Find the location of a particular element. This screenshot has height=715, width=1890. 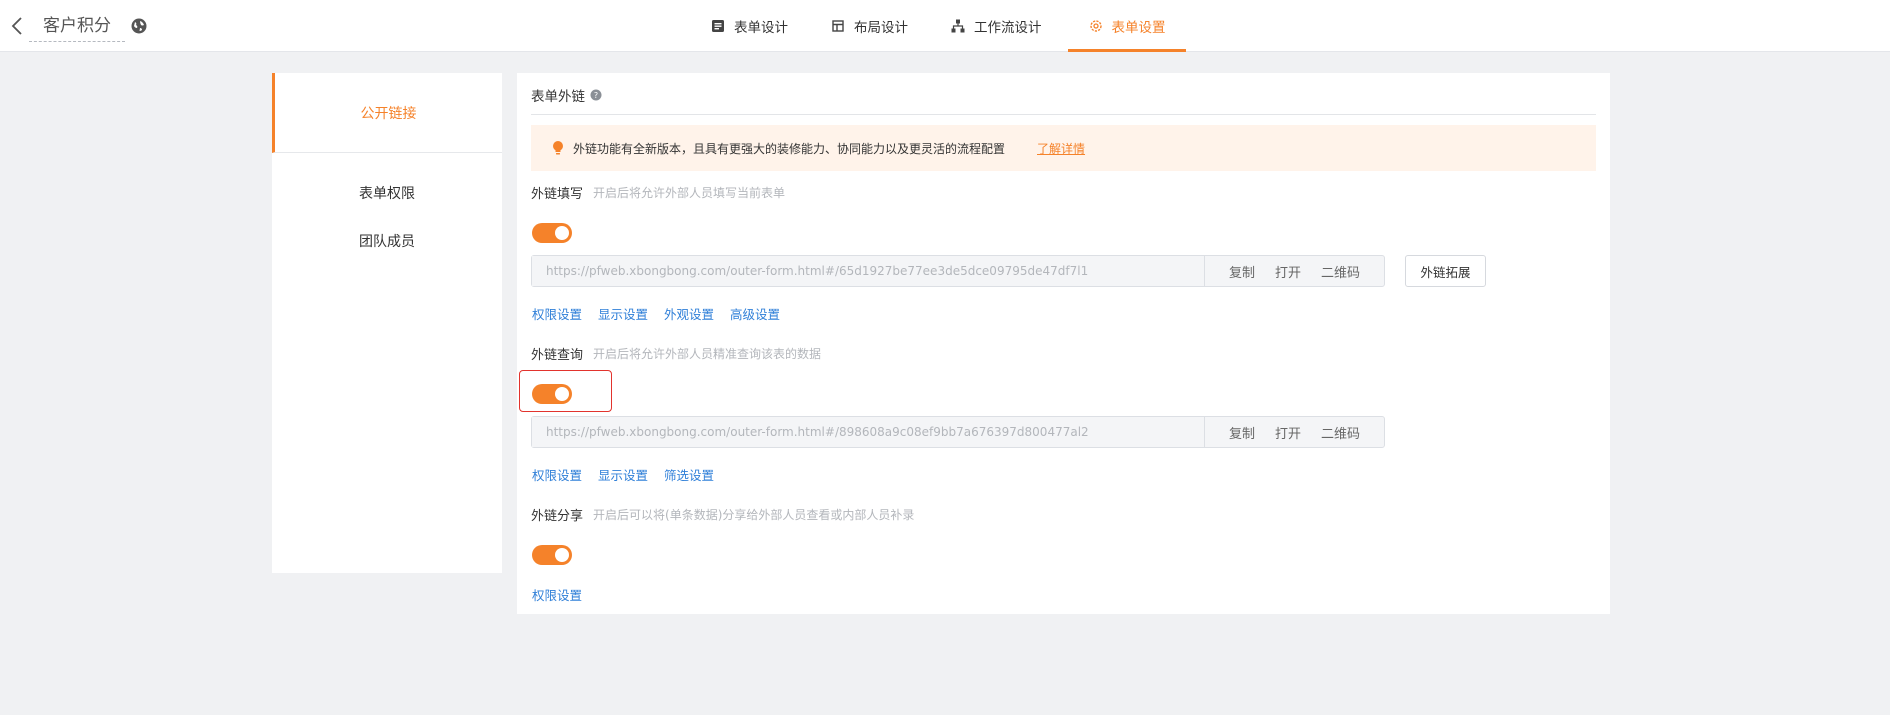

fill-url-input is located at coordinates (868, 271).